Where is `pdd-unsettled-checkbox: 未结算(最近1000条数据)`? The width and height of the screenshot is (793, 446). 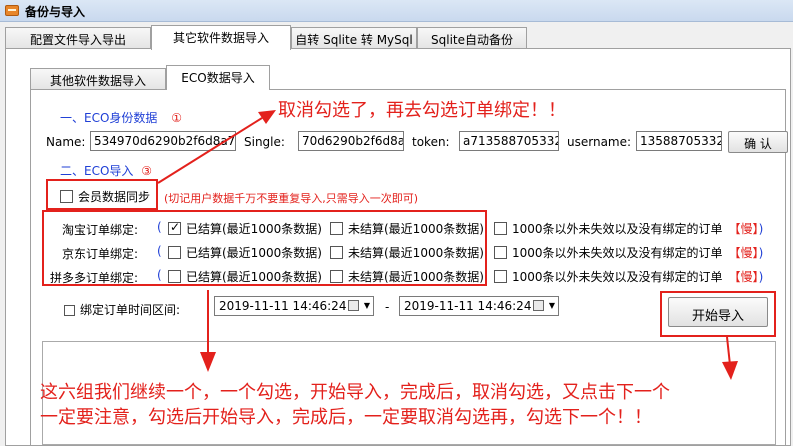 pdd-unsettled-checkbox: 未结算(最近1000条数据) is located at coordinates (407, 276).